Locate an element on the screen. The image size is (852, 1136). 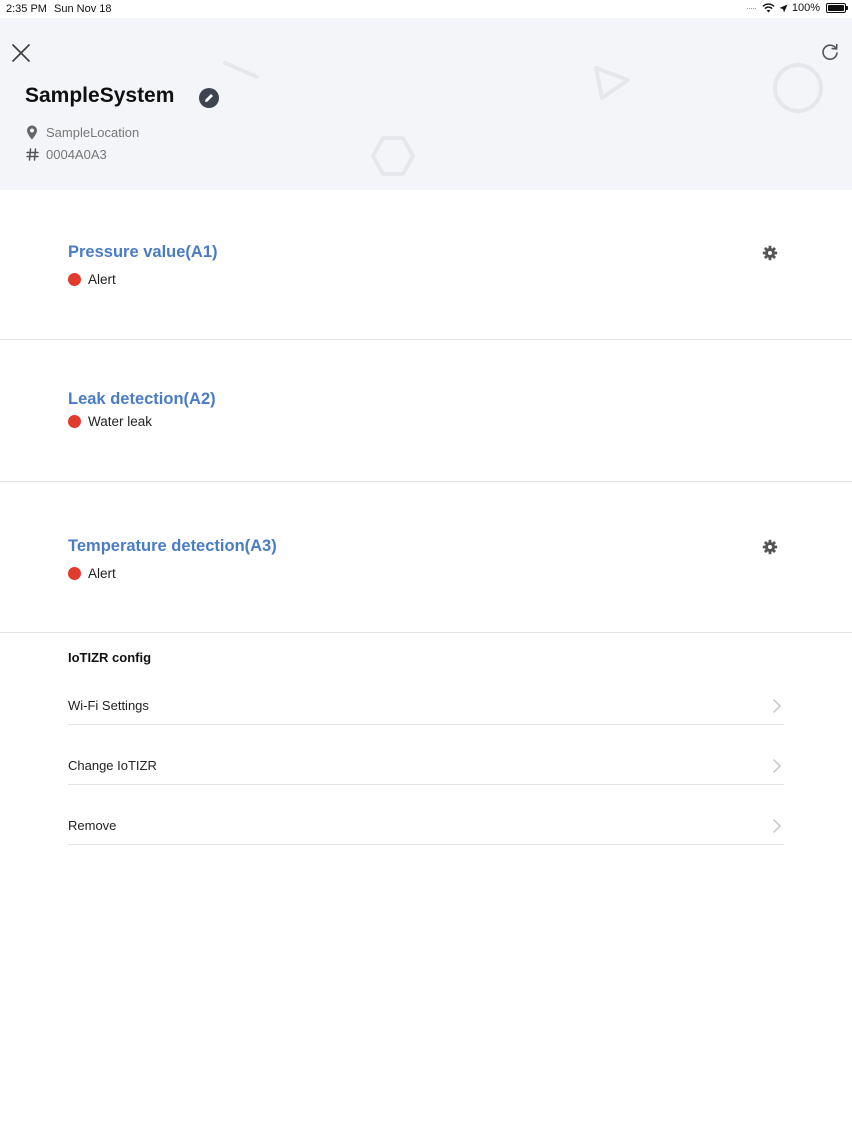
system-id: 0004A0A3 is located at coordinates (66, 154).